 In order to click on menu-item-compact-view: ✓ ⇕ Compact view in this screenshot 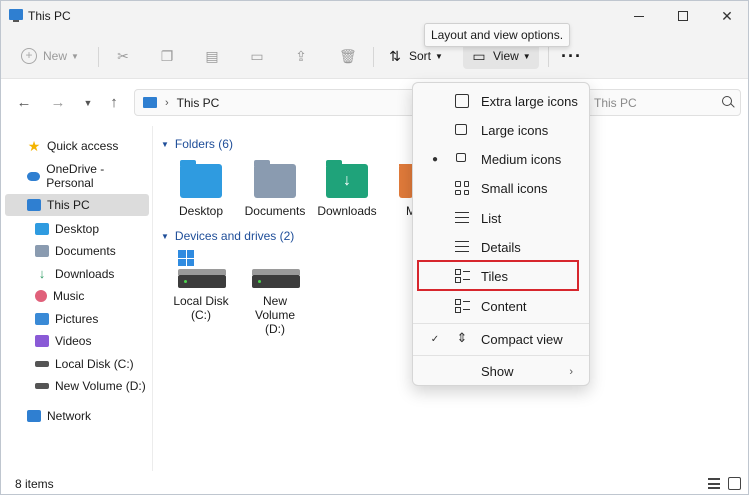, I will do `click(502, 339)`.